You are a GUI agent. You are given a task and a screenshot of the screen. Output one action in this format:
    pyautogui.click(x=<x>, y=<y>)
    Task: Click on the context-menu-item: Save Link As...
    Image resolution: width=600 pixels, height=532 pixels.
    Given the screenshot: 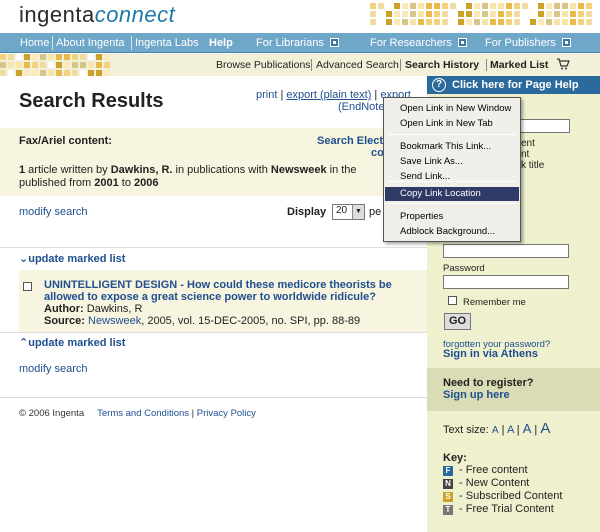 What is the action you would take?
    pyautogui.click(x=452, y=162)
    